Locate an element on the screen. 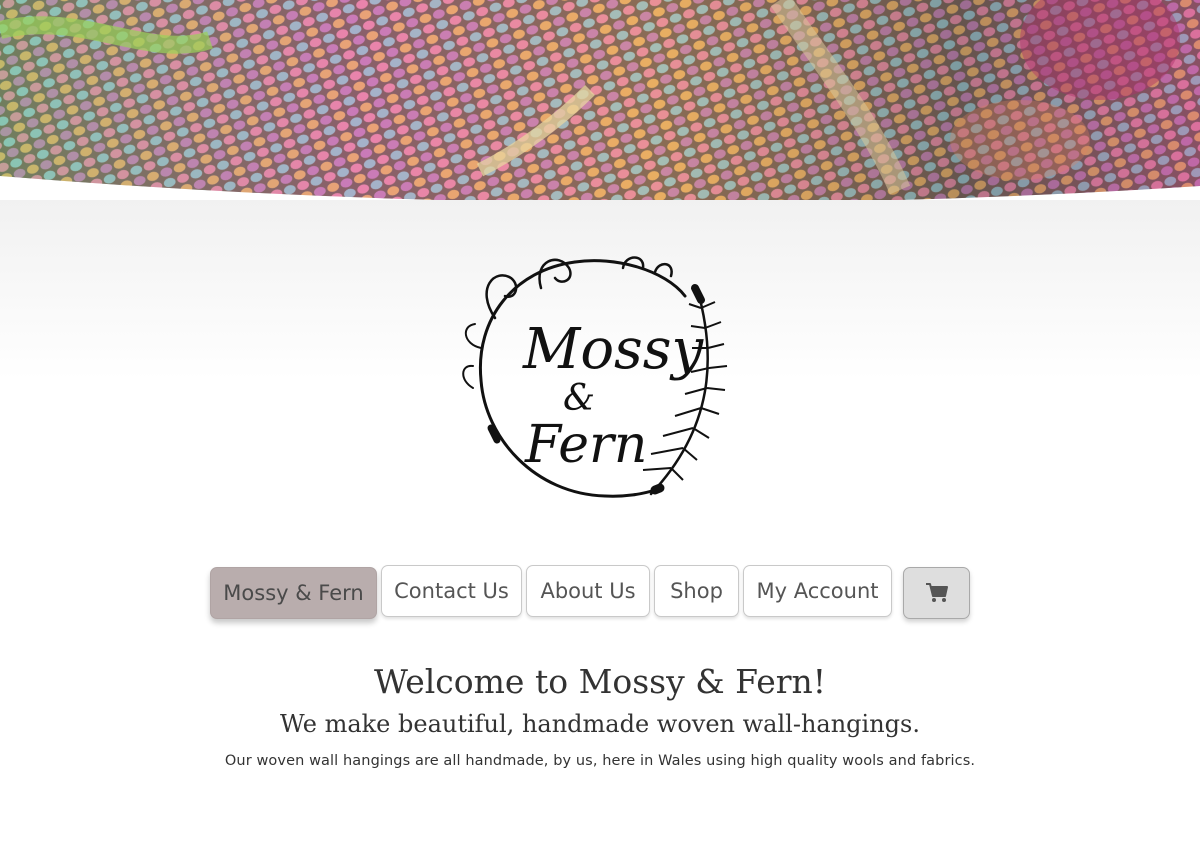 This screenshot has height=850, width=1200. nav-my-account: My Account is located at coordinates (817, 591).